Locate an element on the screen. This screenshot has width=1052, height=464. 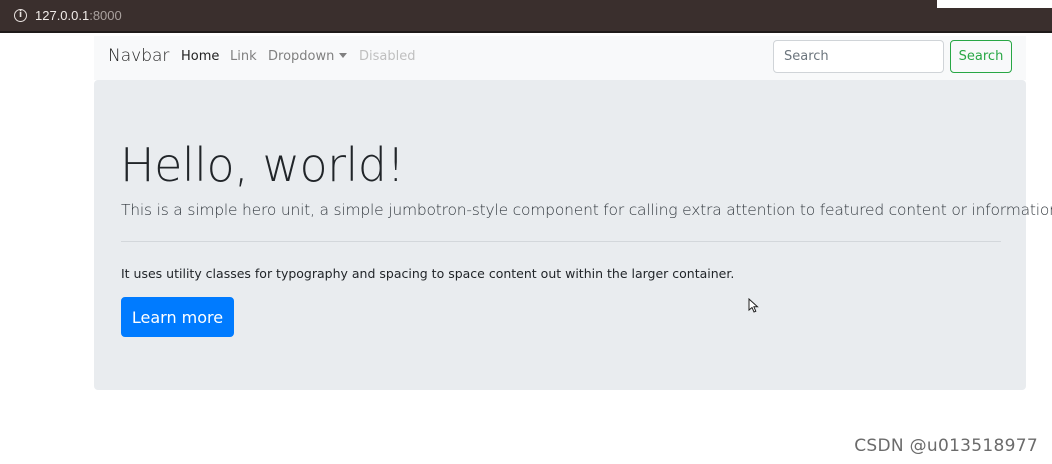
url-port: :8000 is located at coordinates (105, 15).